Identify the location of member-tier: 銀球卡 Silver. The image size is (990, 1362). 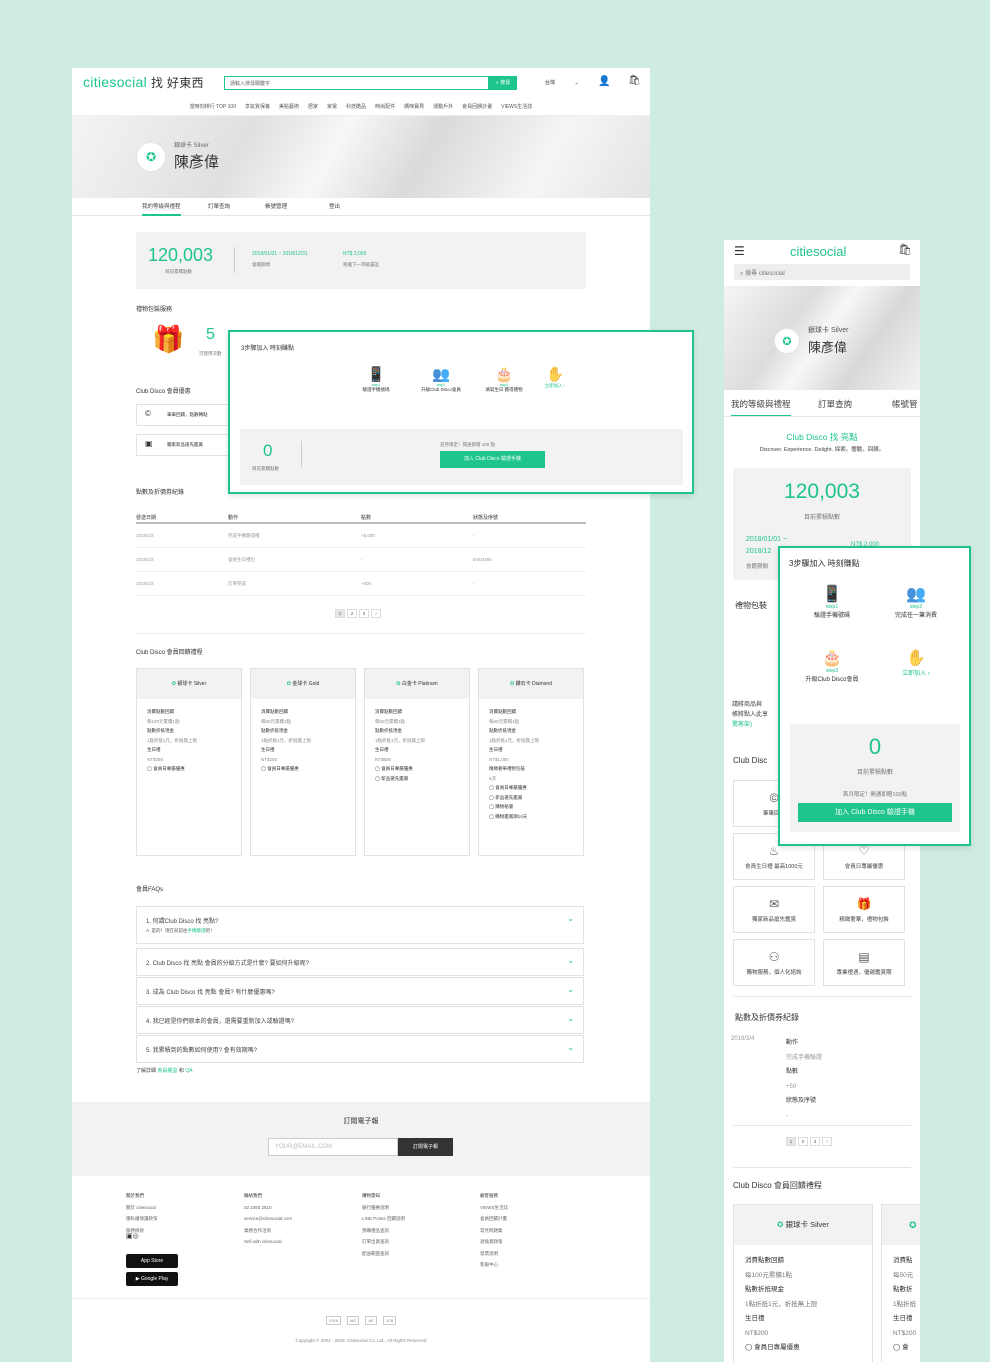
(828, 330).